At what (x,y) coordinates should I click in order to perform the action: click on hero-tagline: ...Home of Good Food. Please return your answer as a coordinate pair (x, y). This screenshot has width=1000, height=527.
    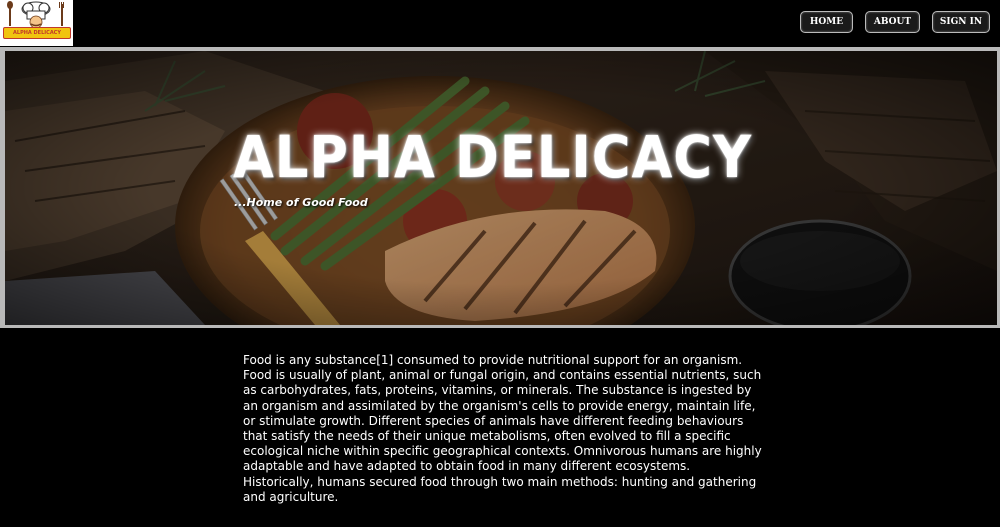
    Looking at the image, I should click on (301, 202).